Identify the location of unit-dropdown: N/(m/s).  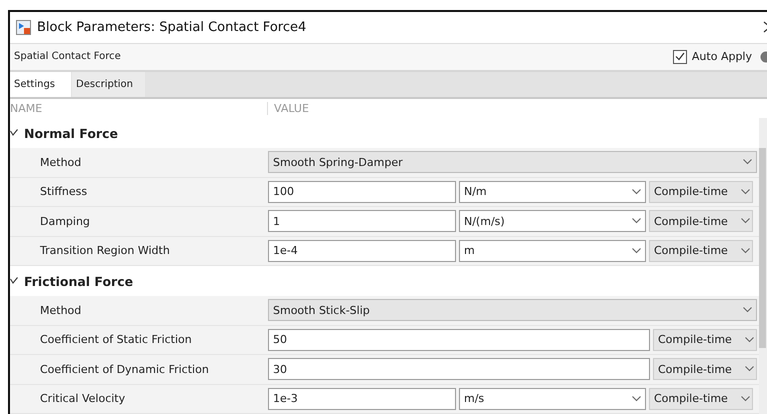
(552, 221).